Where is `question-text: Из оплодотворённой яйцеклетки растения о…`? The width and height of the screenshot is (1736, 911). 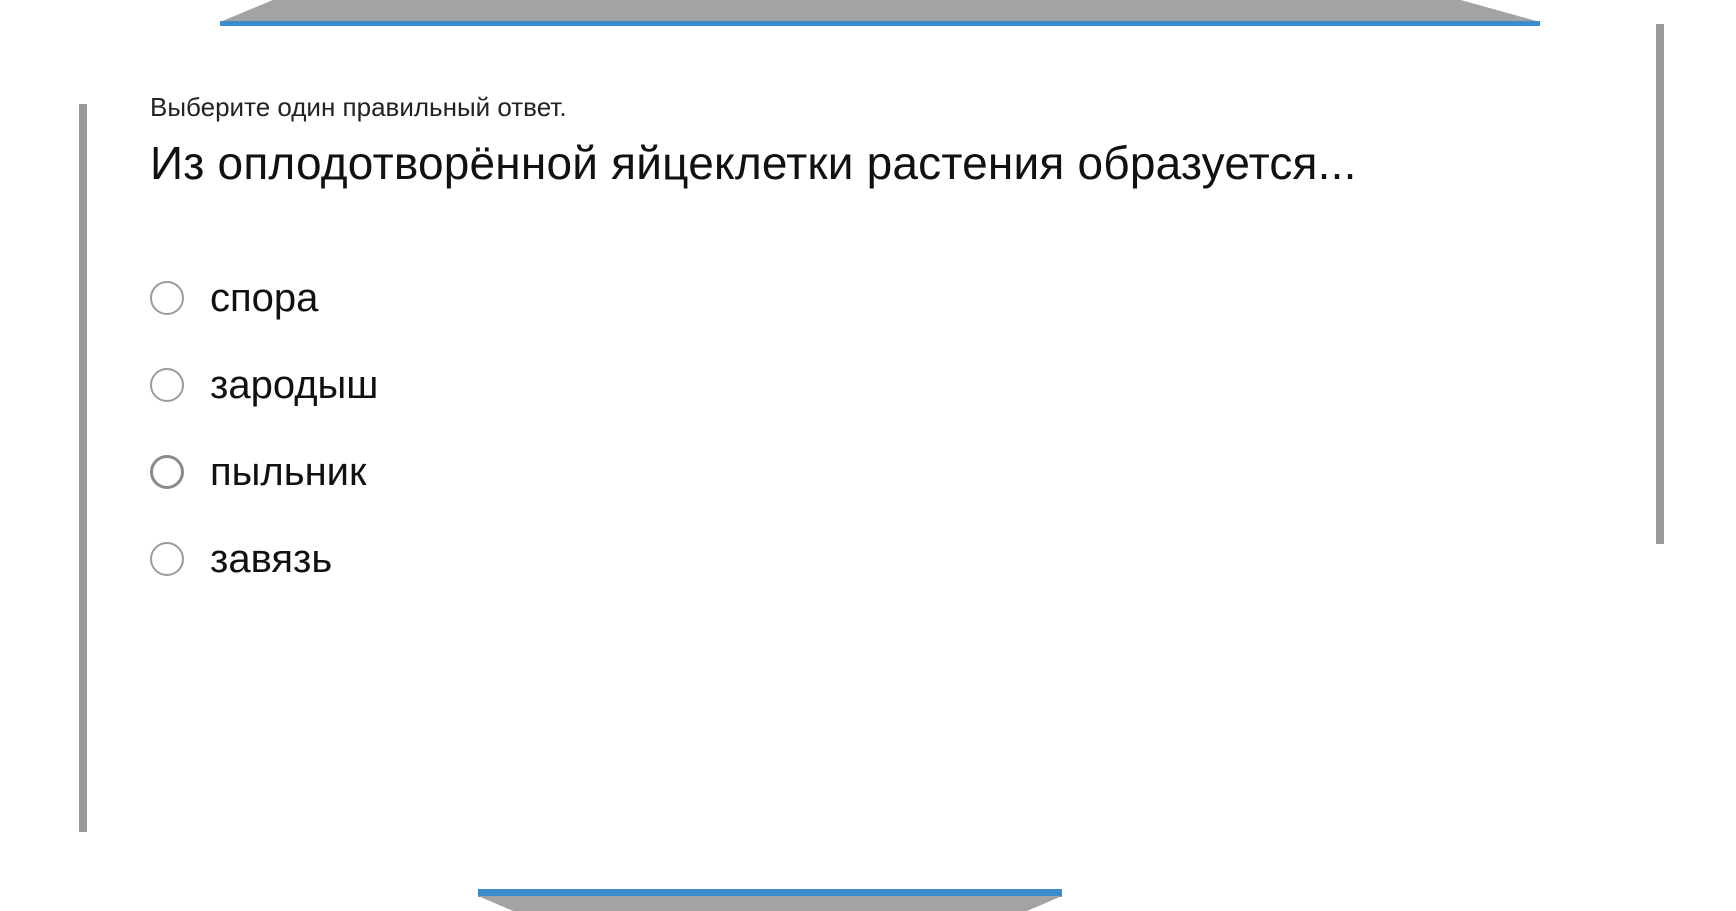
question-text: Из оплодотворённой яйцеклетки растения о… is located at coordinates (753, 163).